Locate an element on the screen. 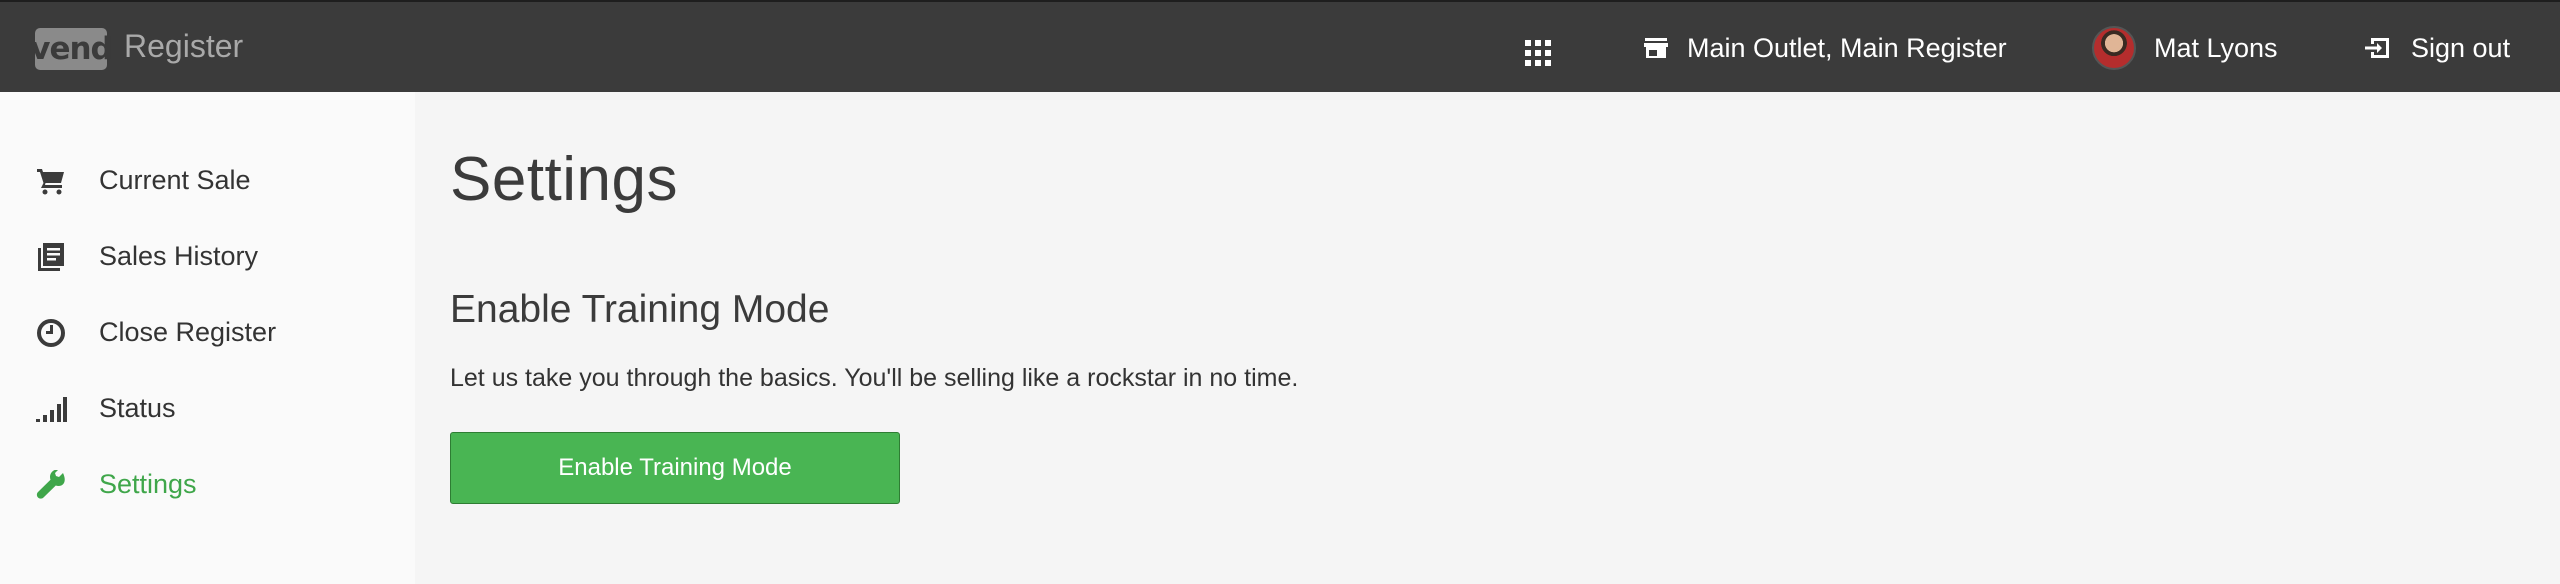 The image size is (2560, 584). sign-out-label: Sign out is located at coordinates (2461, 47).